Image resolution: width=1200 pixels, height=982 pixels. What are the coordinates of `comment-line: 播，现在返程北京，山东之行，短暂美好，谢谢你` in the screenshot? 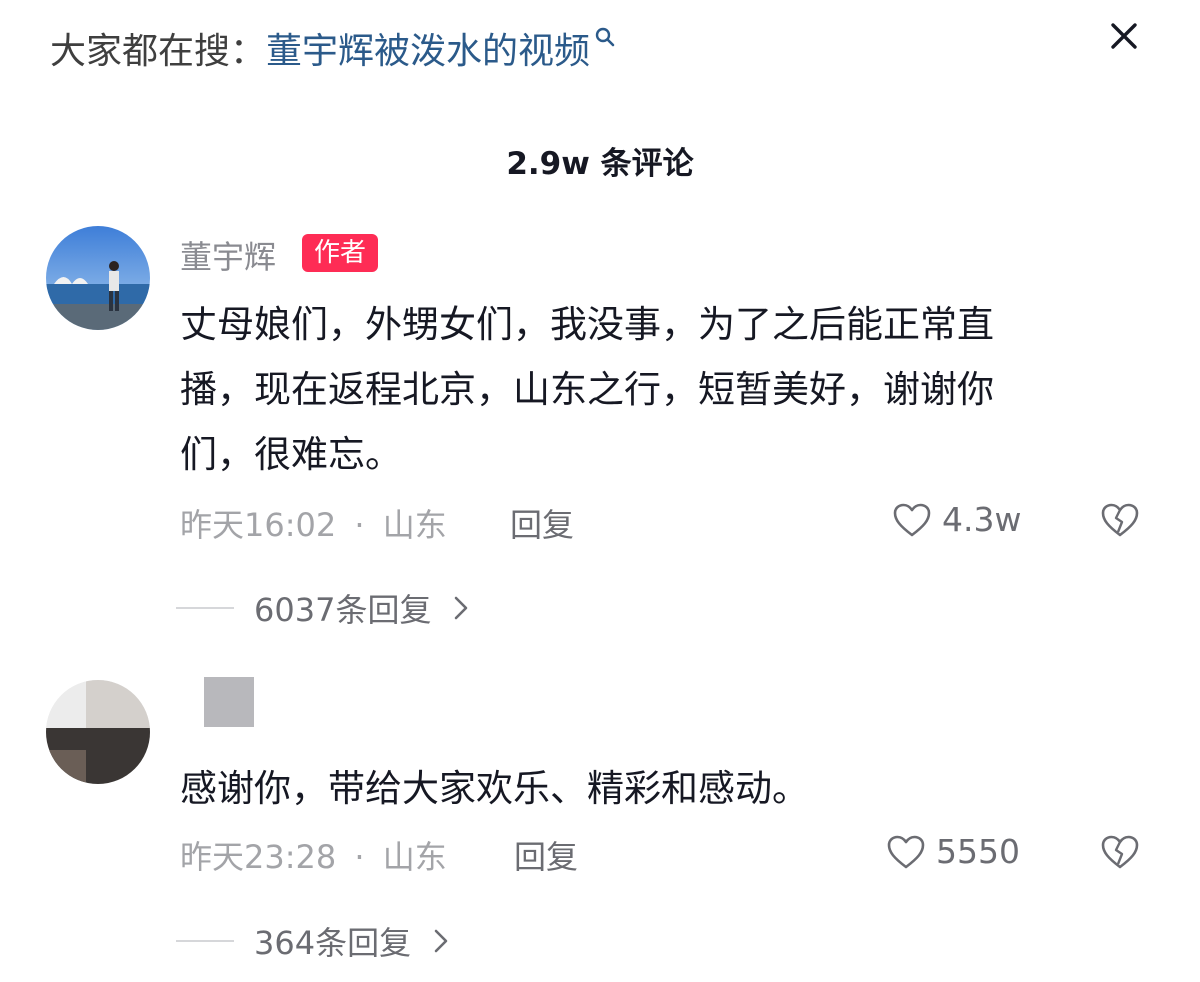 It's located at (587, 389).